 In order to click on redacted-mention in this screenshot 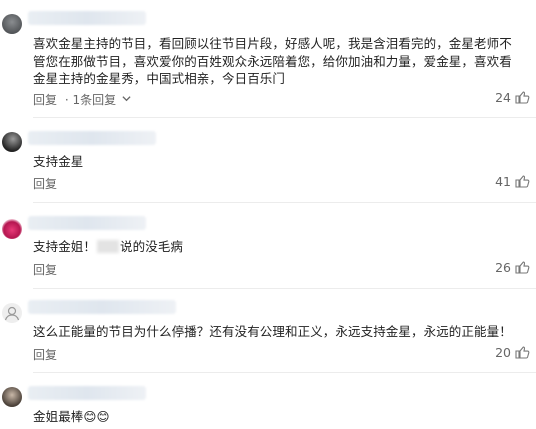, I will do `click(108, 246)`.